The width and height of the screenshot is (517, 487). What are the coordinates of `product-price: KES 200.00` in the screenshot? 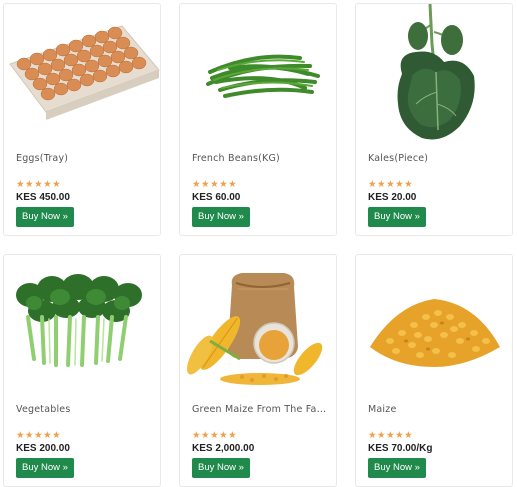 It's located at (43, 448).